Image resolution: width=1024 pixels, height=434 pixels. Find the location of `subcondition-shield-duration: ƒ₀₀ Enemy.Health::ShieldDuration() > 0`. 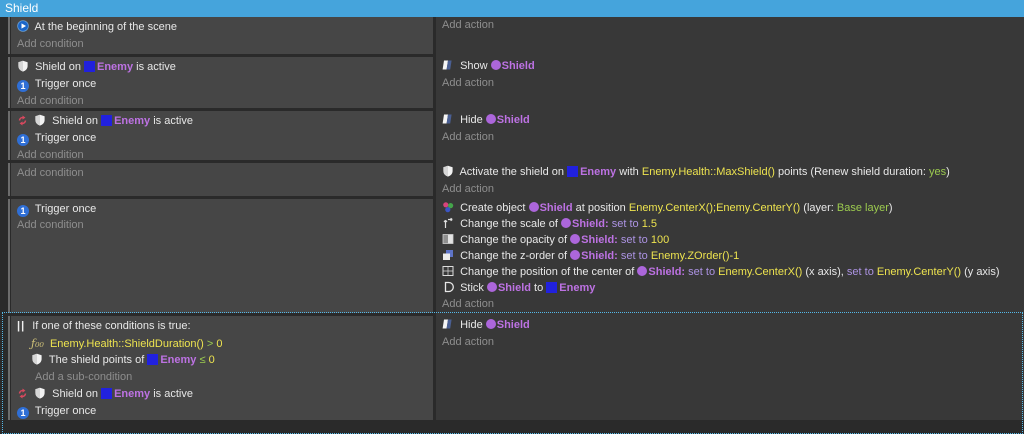

subcondition-shield-duration: ƒ₀₀ Enemy.Health::ShieldDuration() > 0 is located at coordinates (222, 343).